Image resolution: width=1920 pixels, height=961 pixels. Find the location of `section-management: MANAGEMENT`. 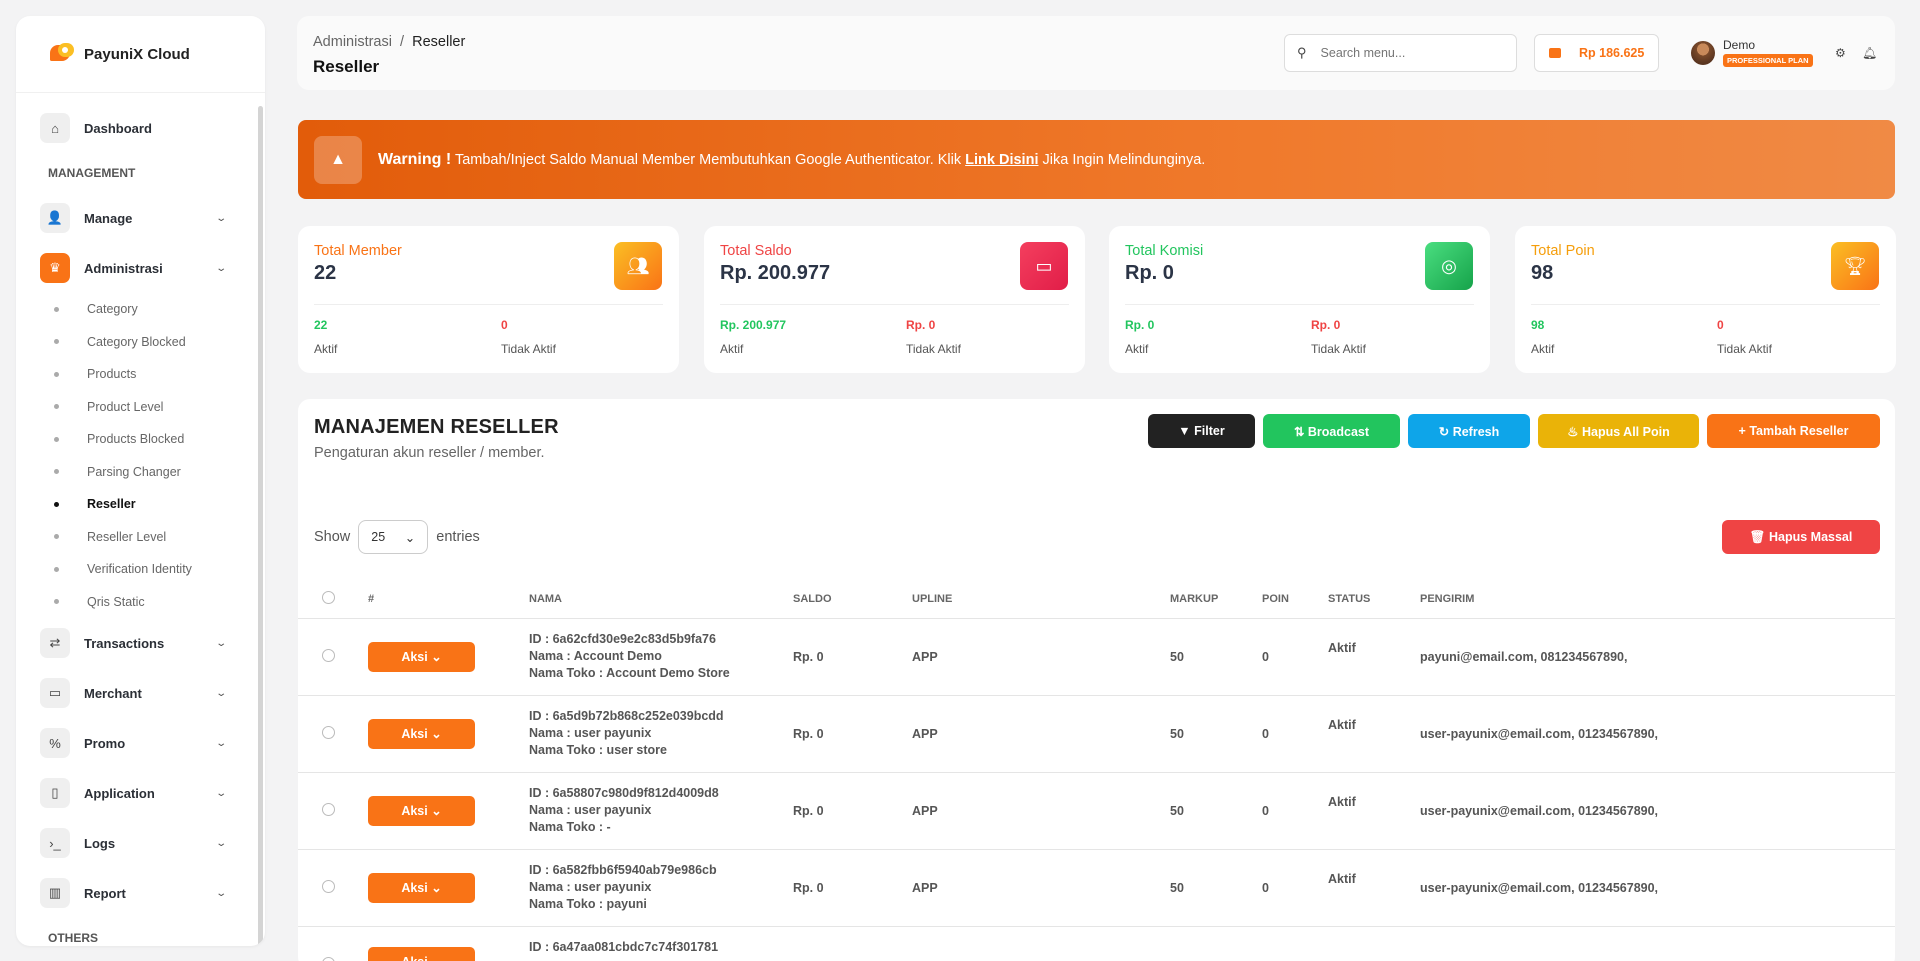

section-management: MANAGEMENT is located at coordinates (92, 173).